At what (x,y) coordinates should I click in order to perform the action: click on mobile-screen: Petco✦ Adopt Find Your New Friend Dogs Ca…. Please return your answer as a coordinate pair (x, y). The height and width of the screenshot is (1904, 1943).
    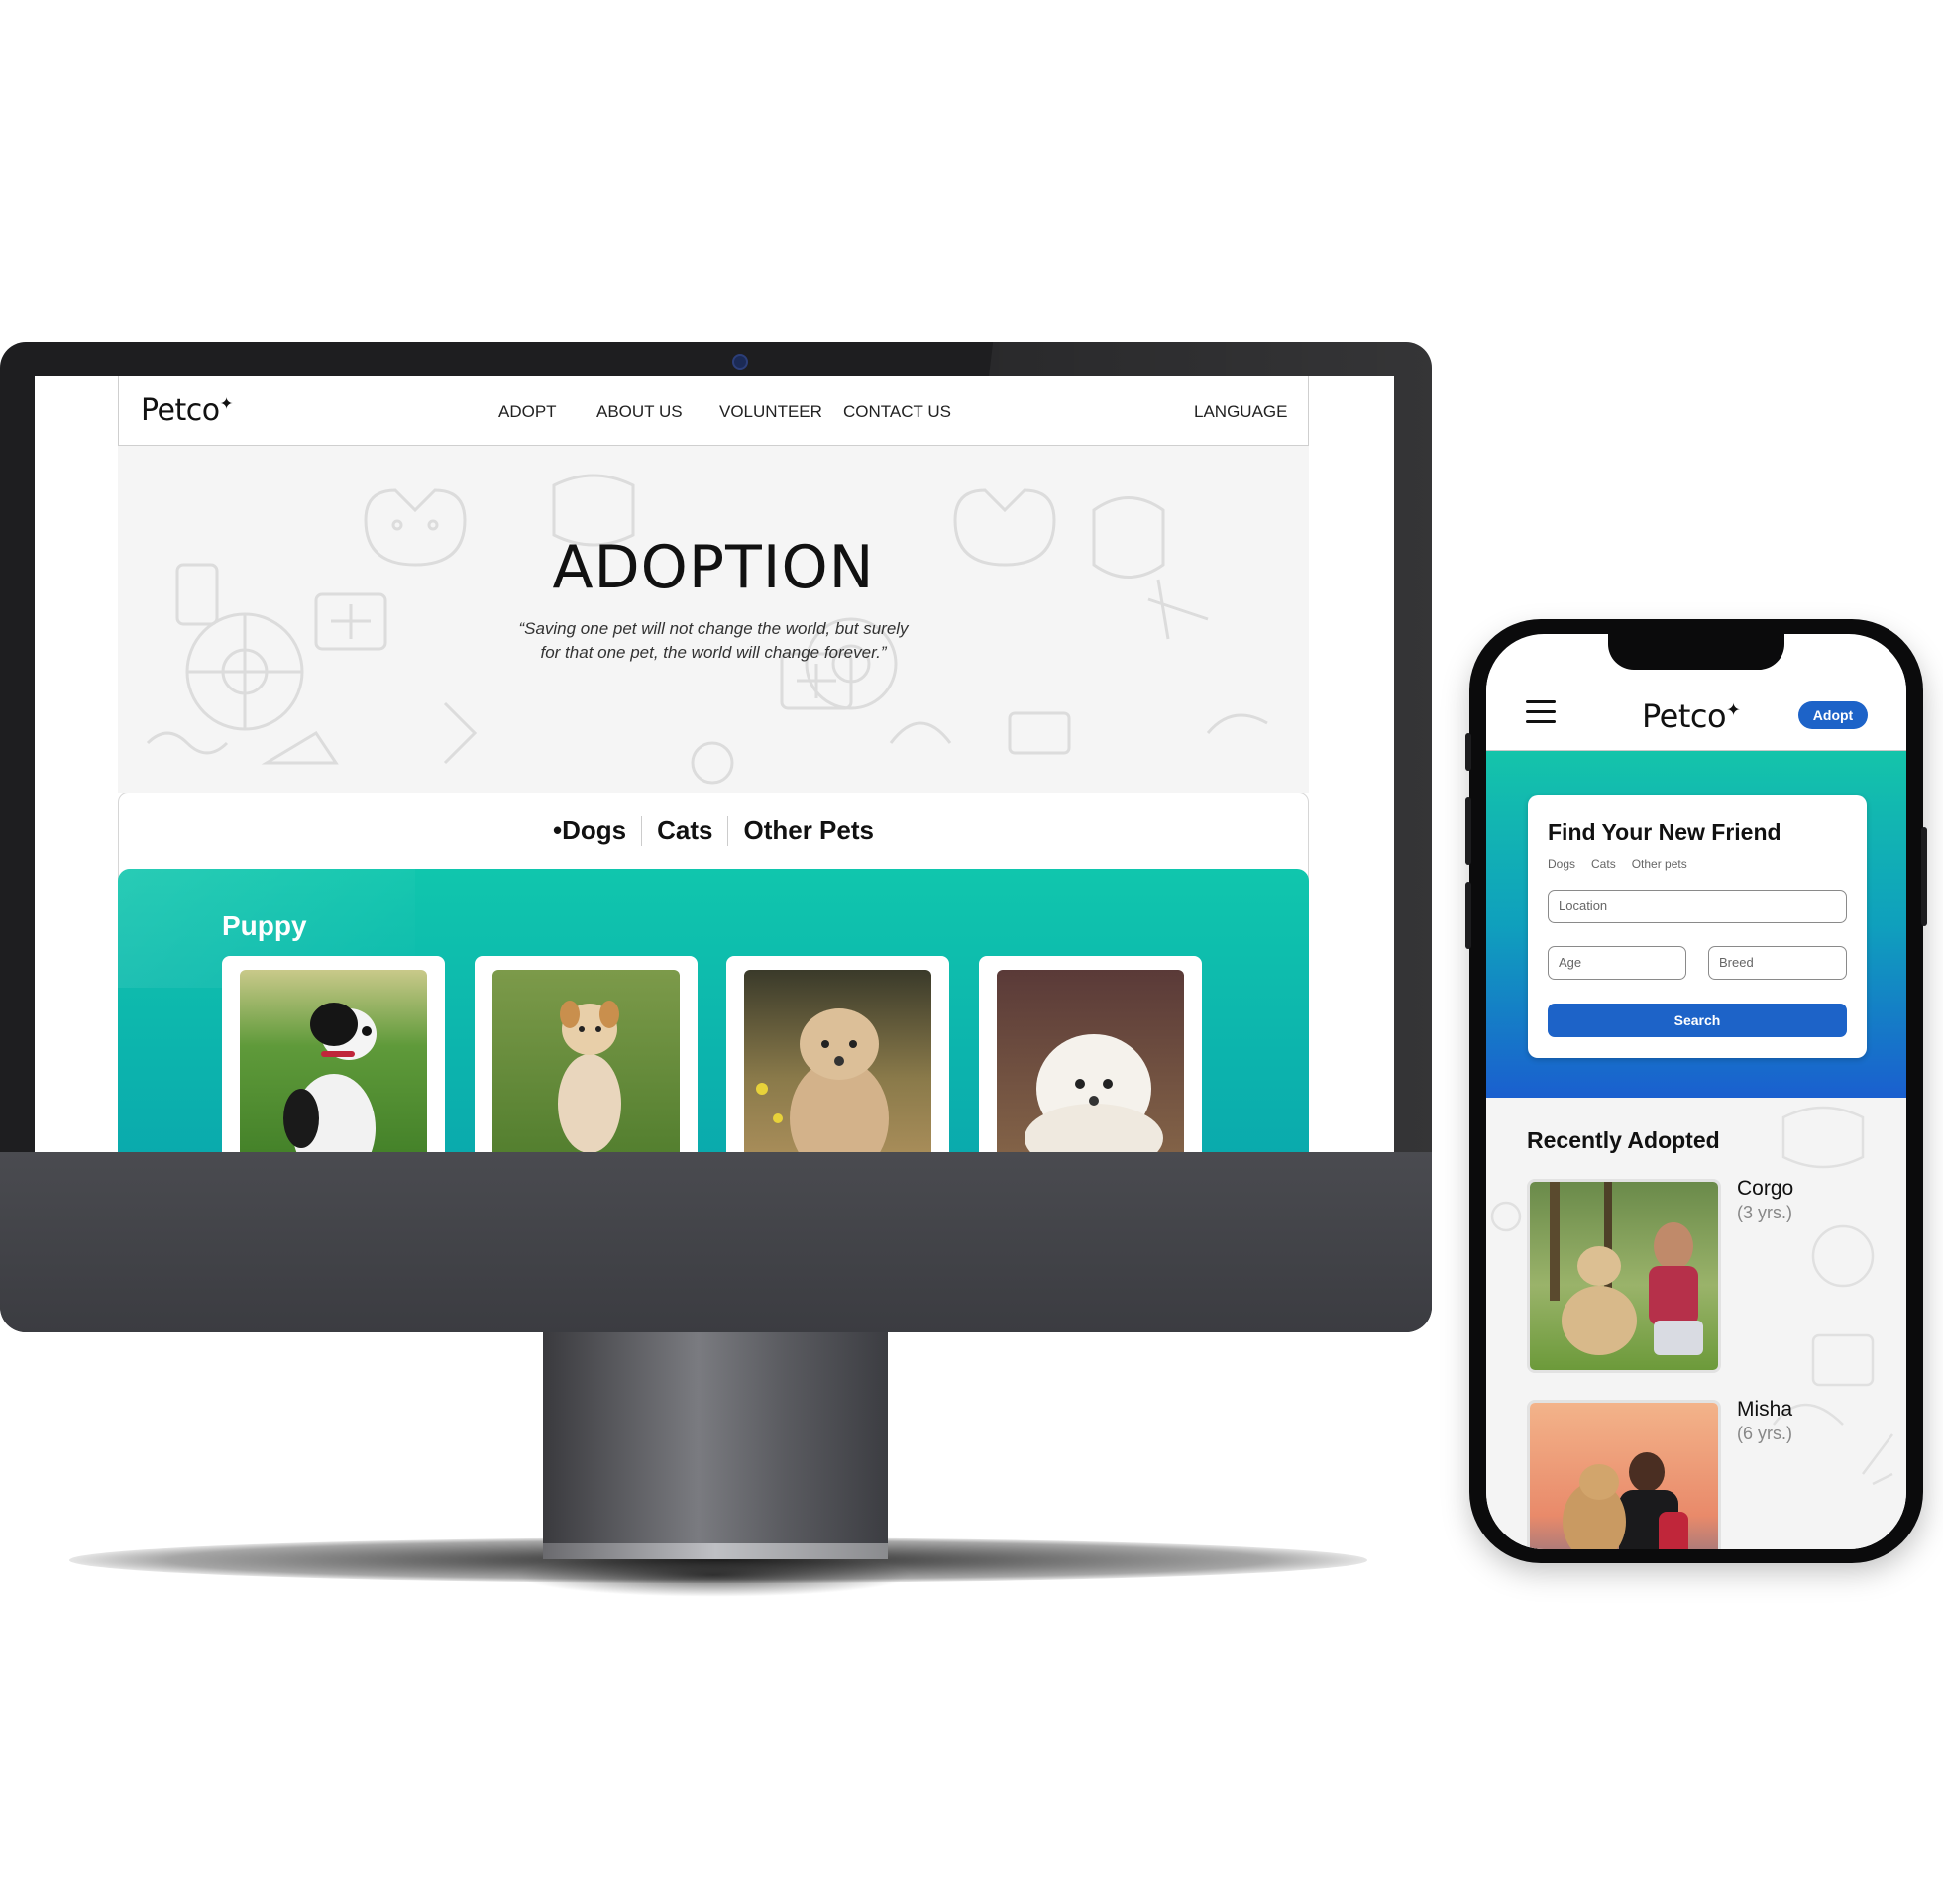
    Looking at the image, I should click on (1696, 1091).